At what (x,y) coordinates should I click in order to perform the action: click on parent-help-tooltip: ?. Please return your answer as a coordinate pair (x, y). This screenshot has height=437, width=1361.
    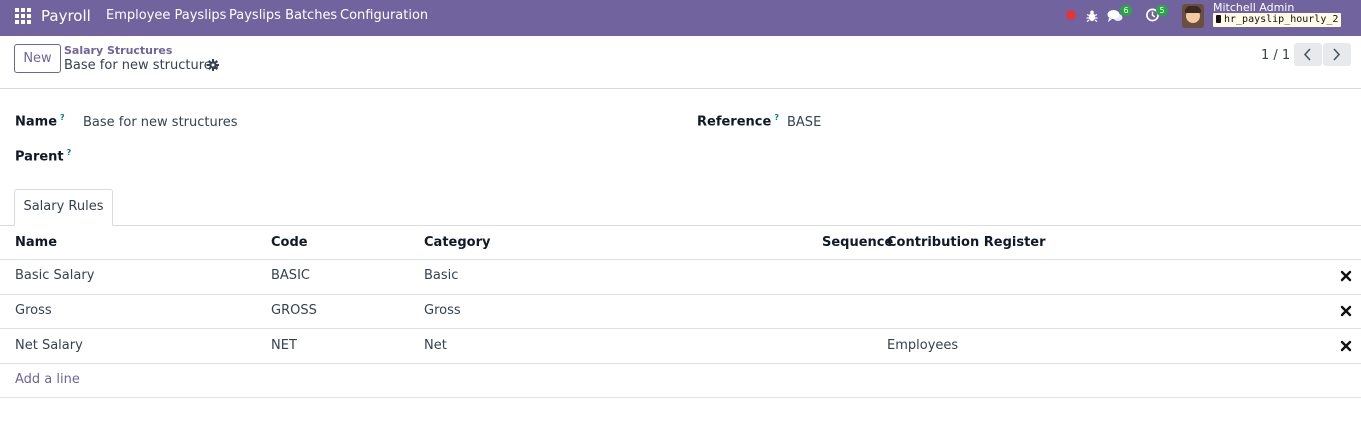
    Looking at the image, I should click on (69, 152).